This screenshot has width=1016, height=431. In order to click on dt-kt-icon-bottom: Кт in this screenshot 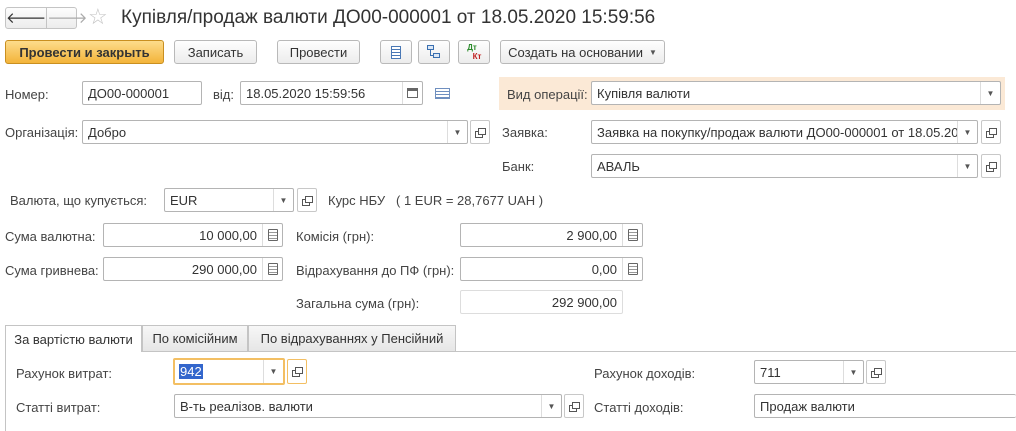, I will do `click(477, 56)`.